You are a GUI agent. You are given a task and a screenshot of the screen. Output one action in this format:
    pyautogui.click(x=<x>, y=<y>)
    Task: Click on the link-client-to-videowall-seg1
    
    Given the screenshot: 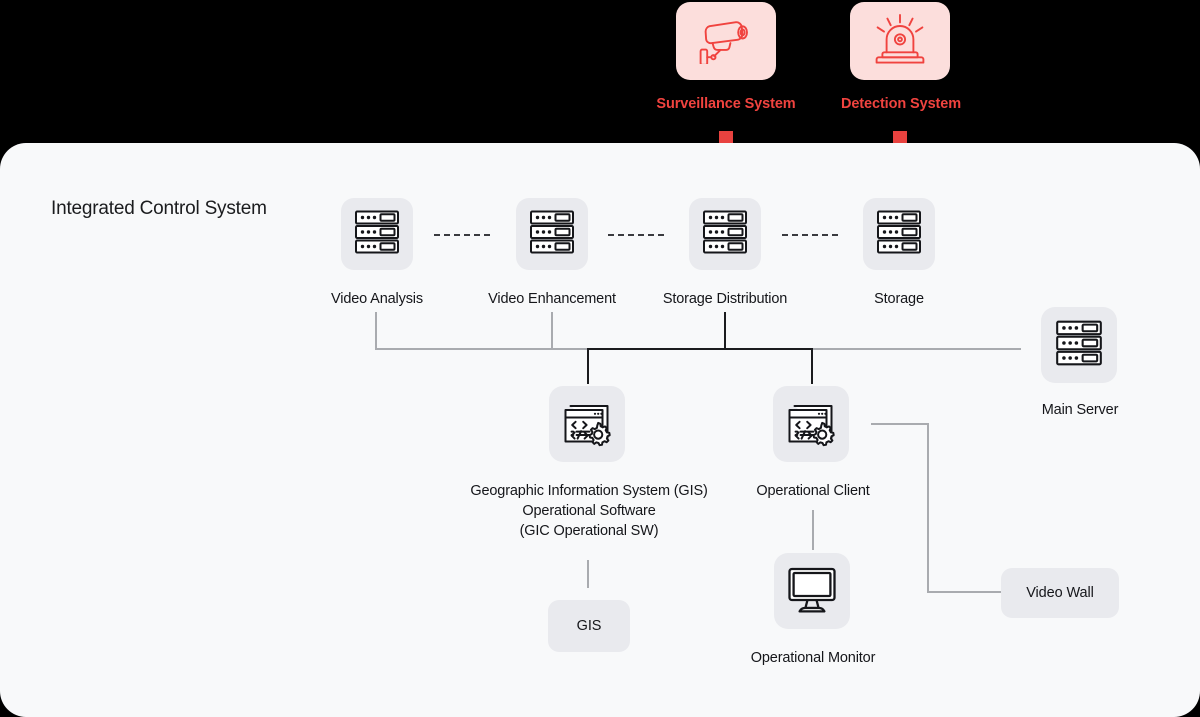 What is the action you would take?
    pyautogui.click(x=900, y=424)
    